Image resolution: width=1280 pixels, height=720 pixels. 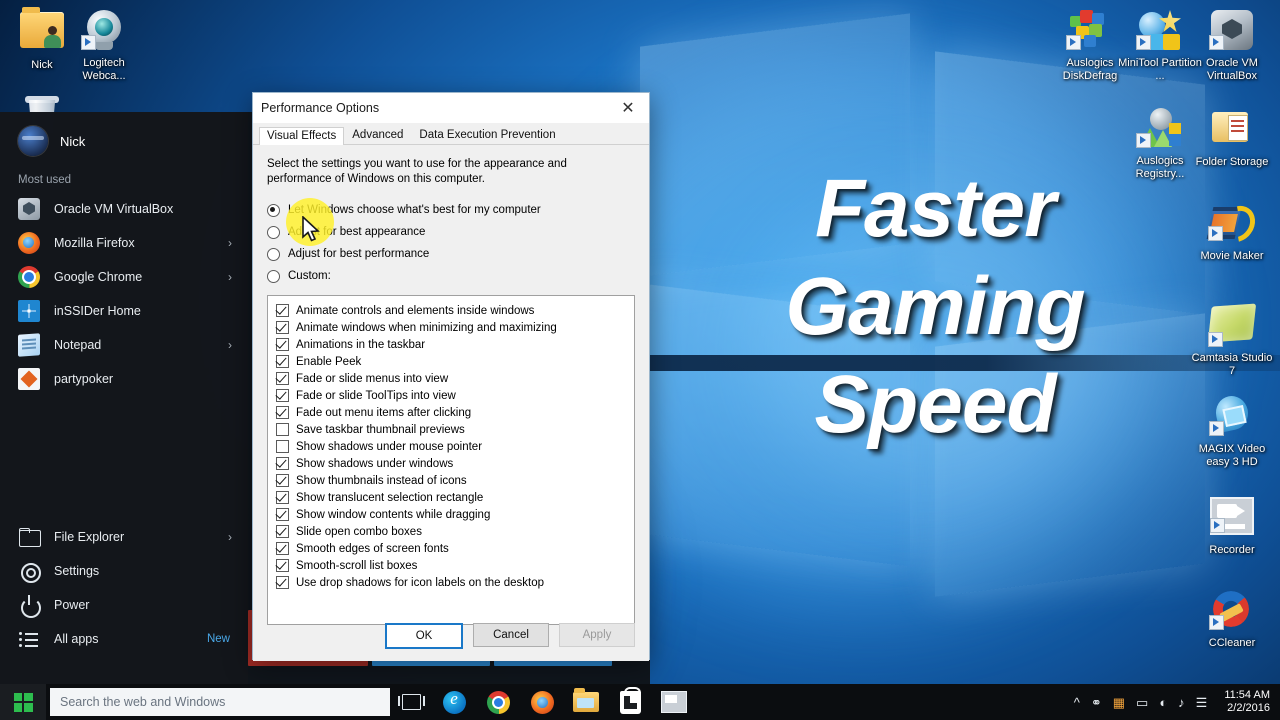 I want to click on clock: 11:54 AM 2/2/2016, so click(x=1244, y=702).